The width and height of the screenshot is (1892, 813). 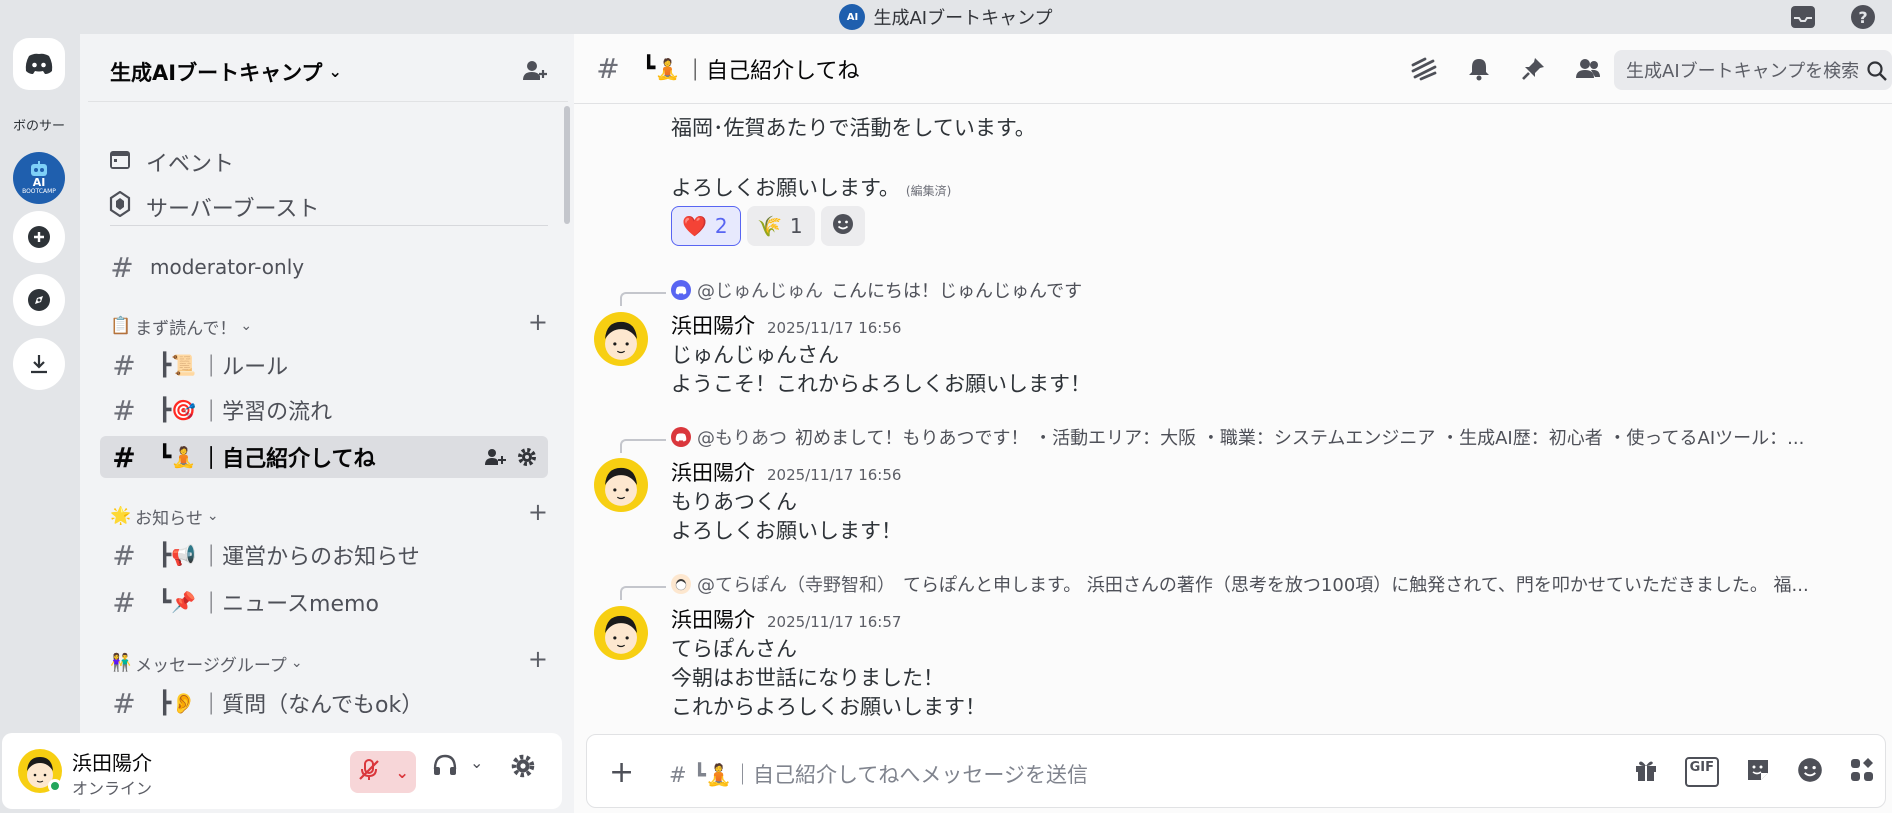 I want to click on server-partial: ボのサー, so click(x=39, y=124).